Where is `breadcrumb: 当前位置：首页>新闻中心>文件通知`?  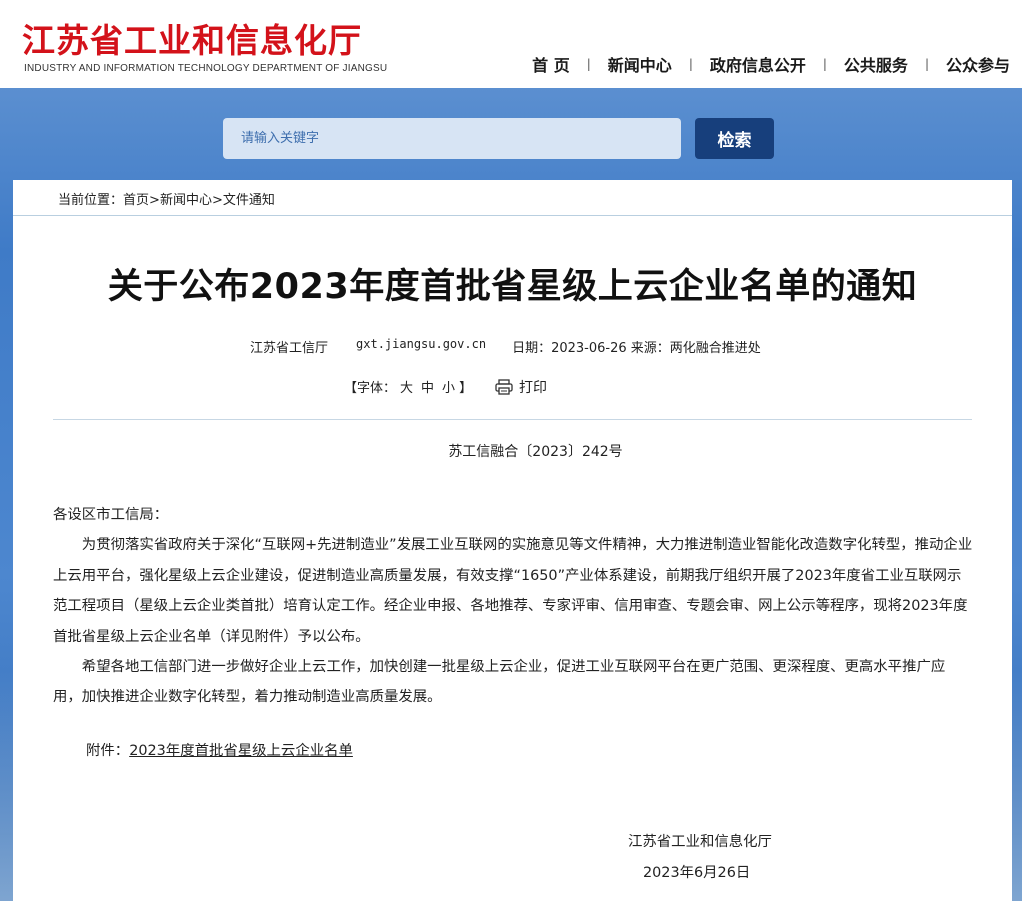
breadcrumb: 当前位置：首页>新闻中心>文件通知 is located at coordinates (166, 198).